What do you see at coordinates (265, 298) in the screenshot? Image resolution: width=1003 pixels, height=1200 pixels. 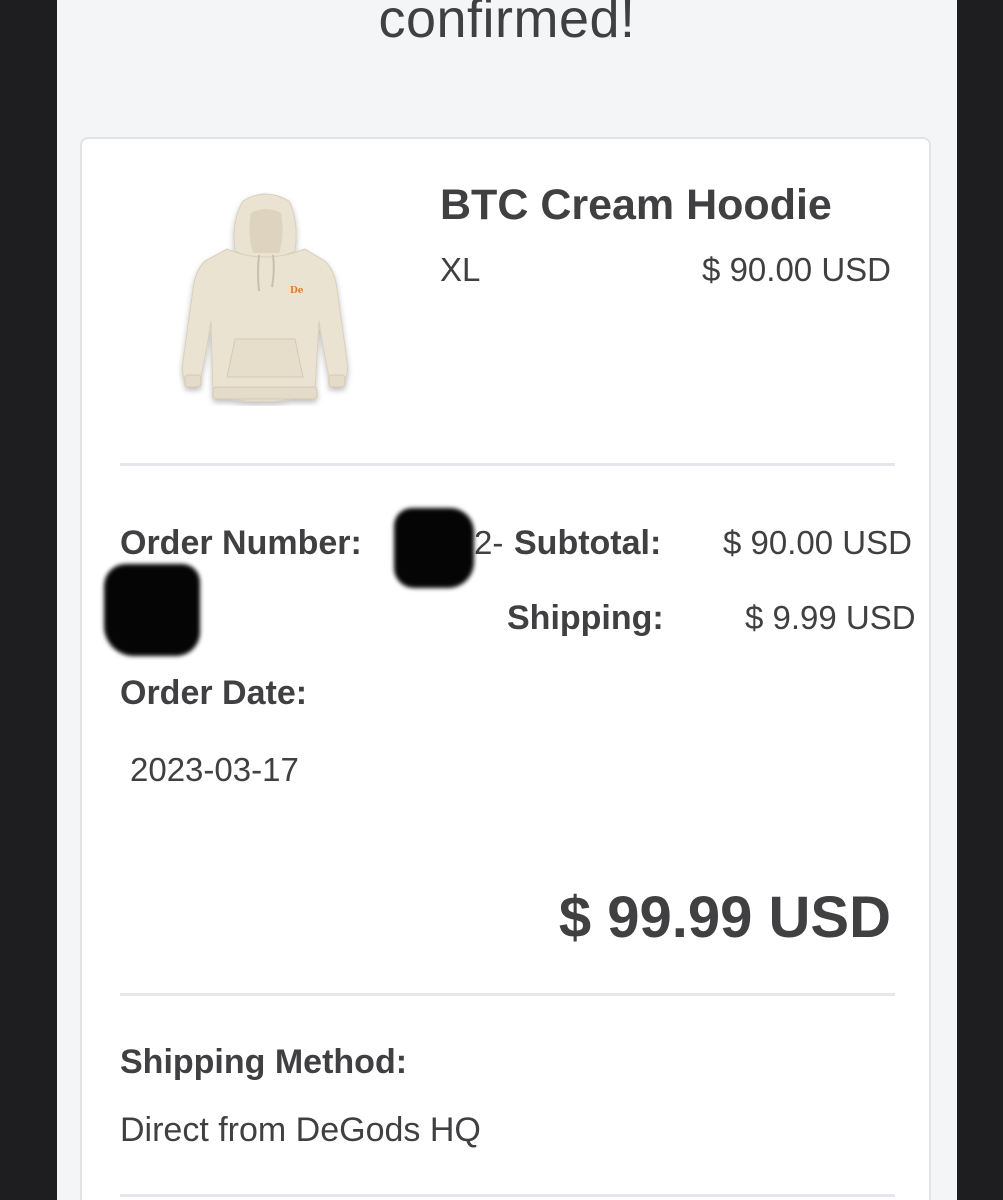 I see `hoodie-image: De` at bounding box center [265, 298].